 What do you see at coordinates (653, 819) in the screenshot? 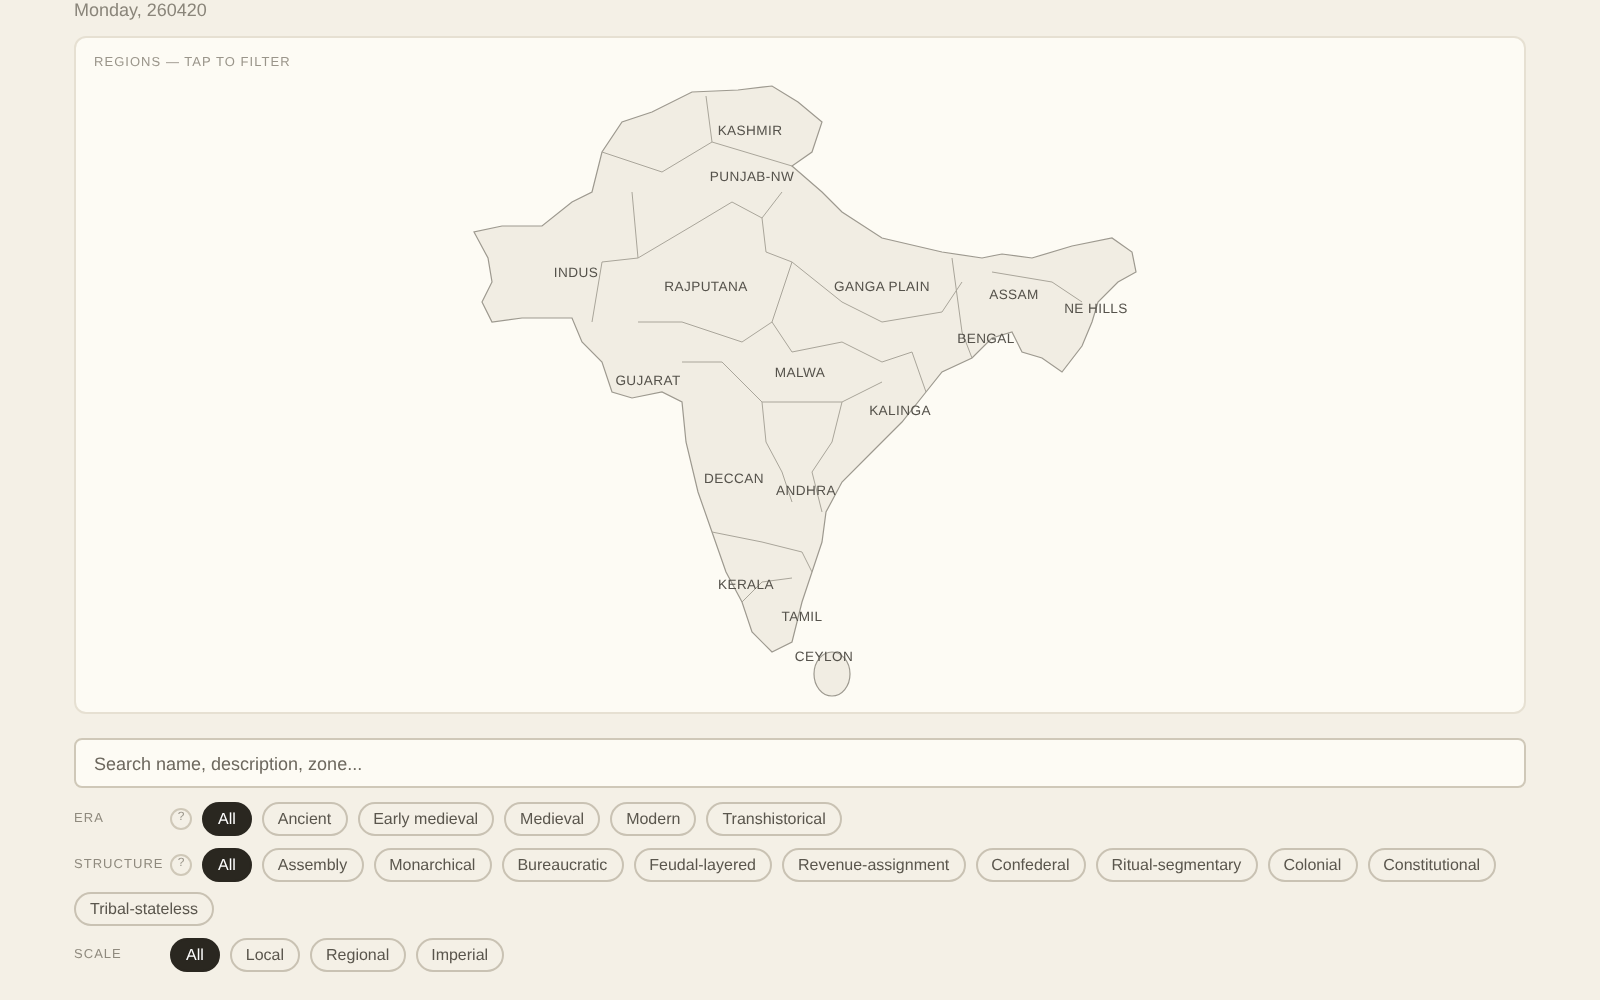
I see `filter-chip: Modern` at bounding box center [653, 819].